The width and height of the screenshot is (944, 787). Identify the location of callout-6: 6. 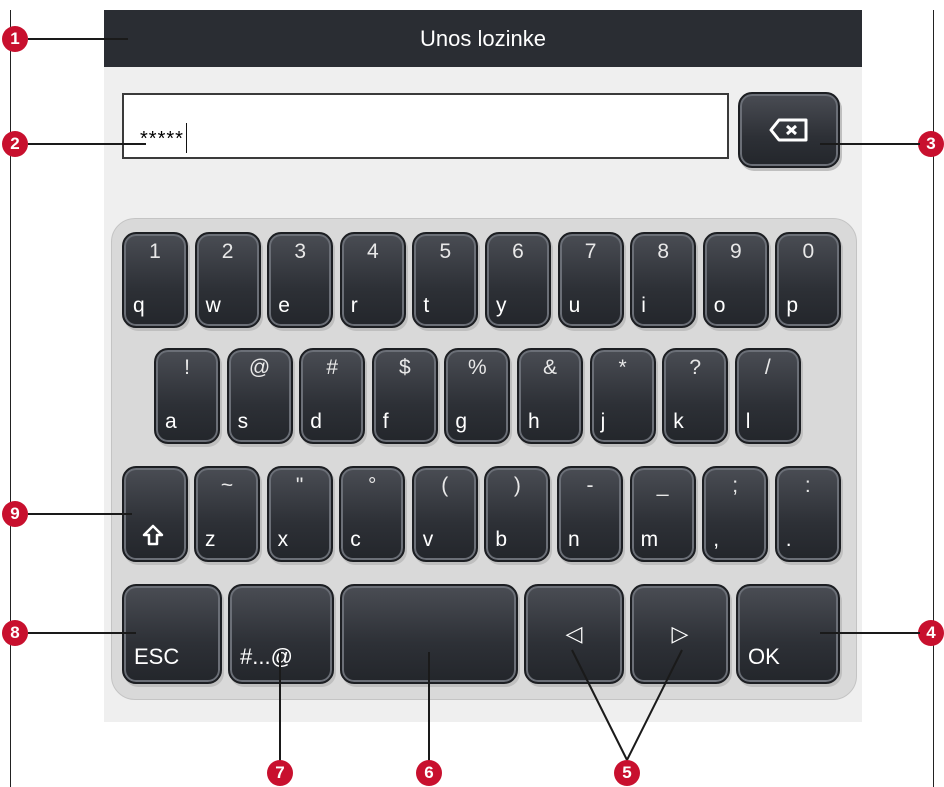
(429, 773).